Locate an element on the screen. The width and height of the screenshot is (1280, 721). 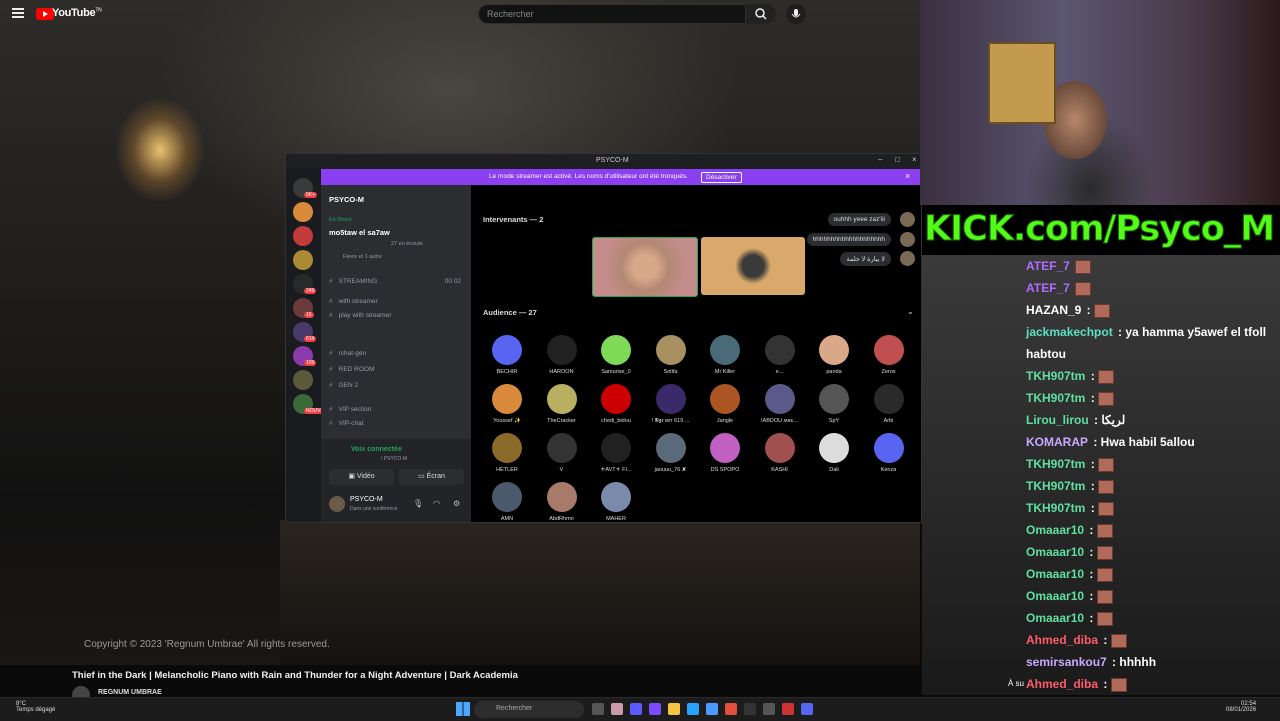
mic-icon: 🎙 is located at coordinates (418, 503).